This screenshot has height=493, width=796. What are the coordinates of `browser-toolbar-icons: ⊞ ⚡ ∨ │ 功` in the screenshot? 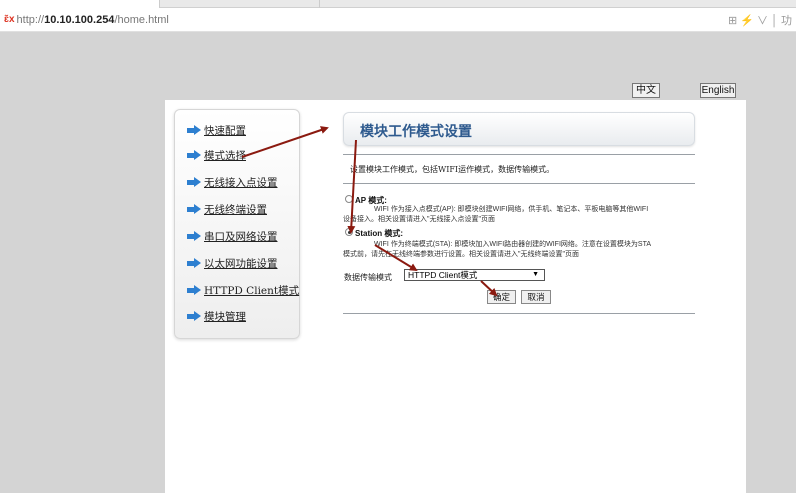 It's located at (760, 20).